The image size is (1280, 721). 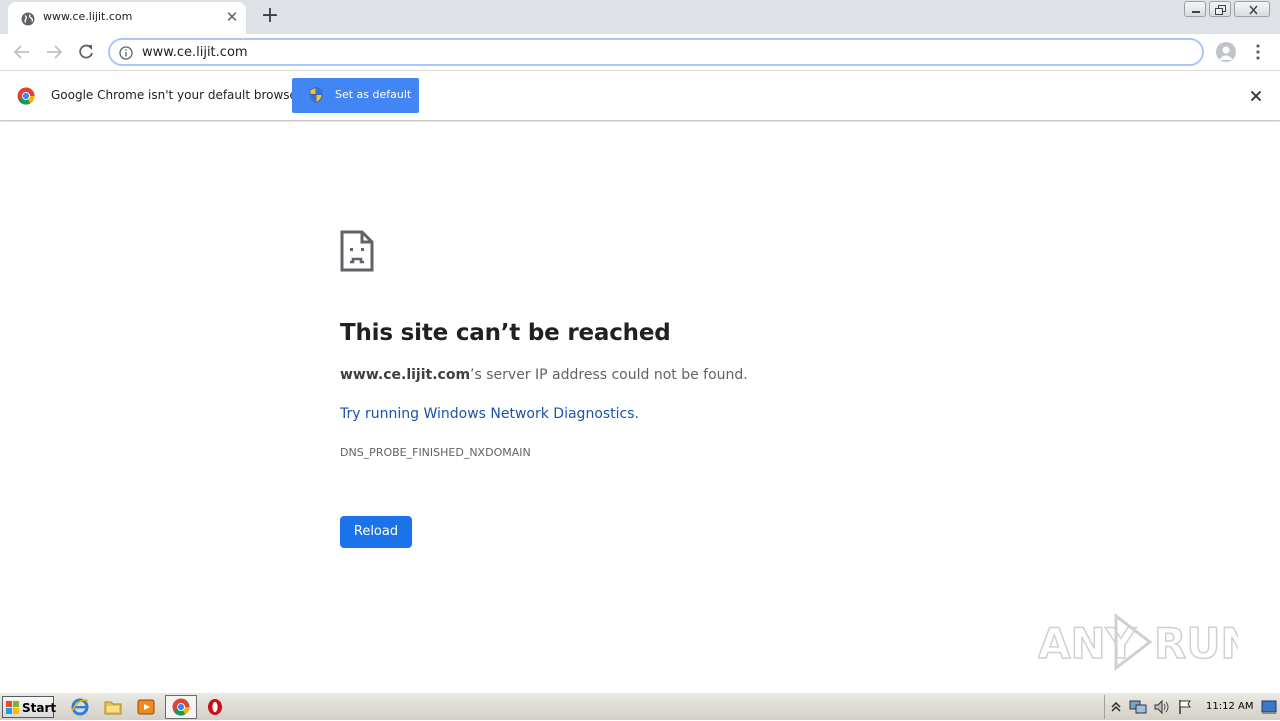 I want to click on globe-icon, so click(x=28, y=18).